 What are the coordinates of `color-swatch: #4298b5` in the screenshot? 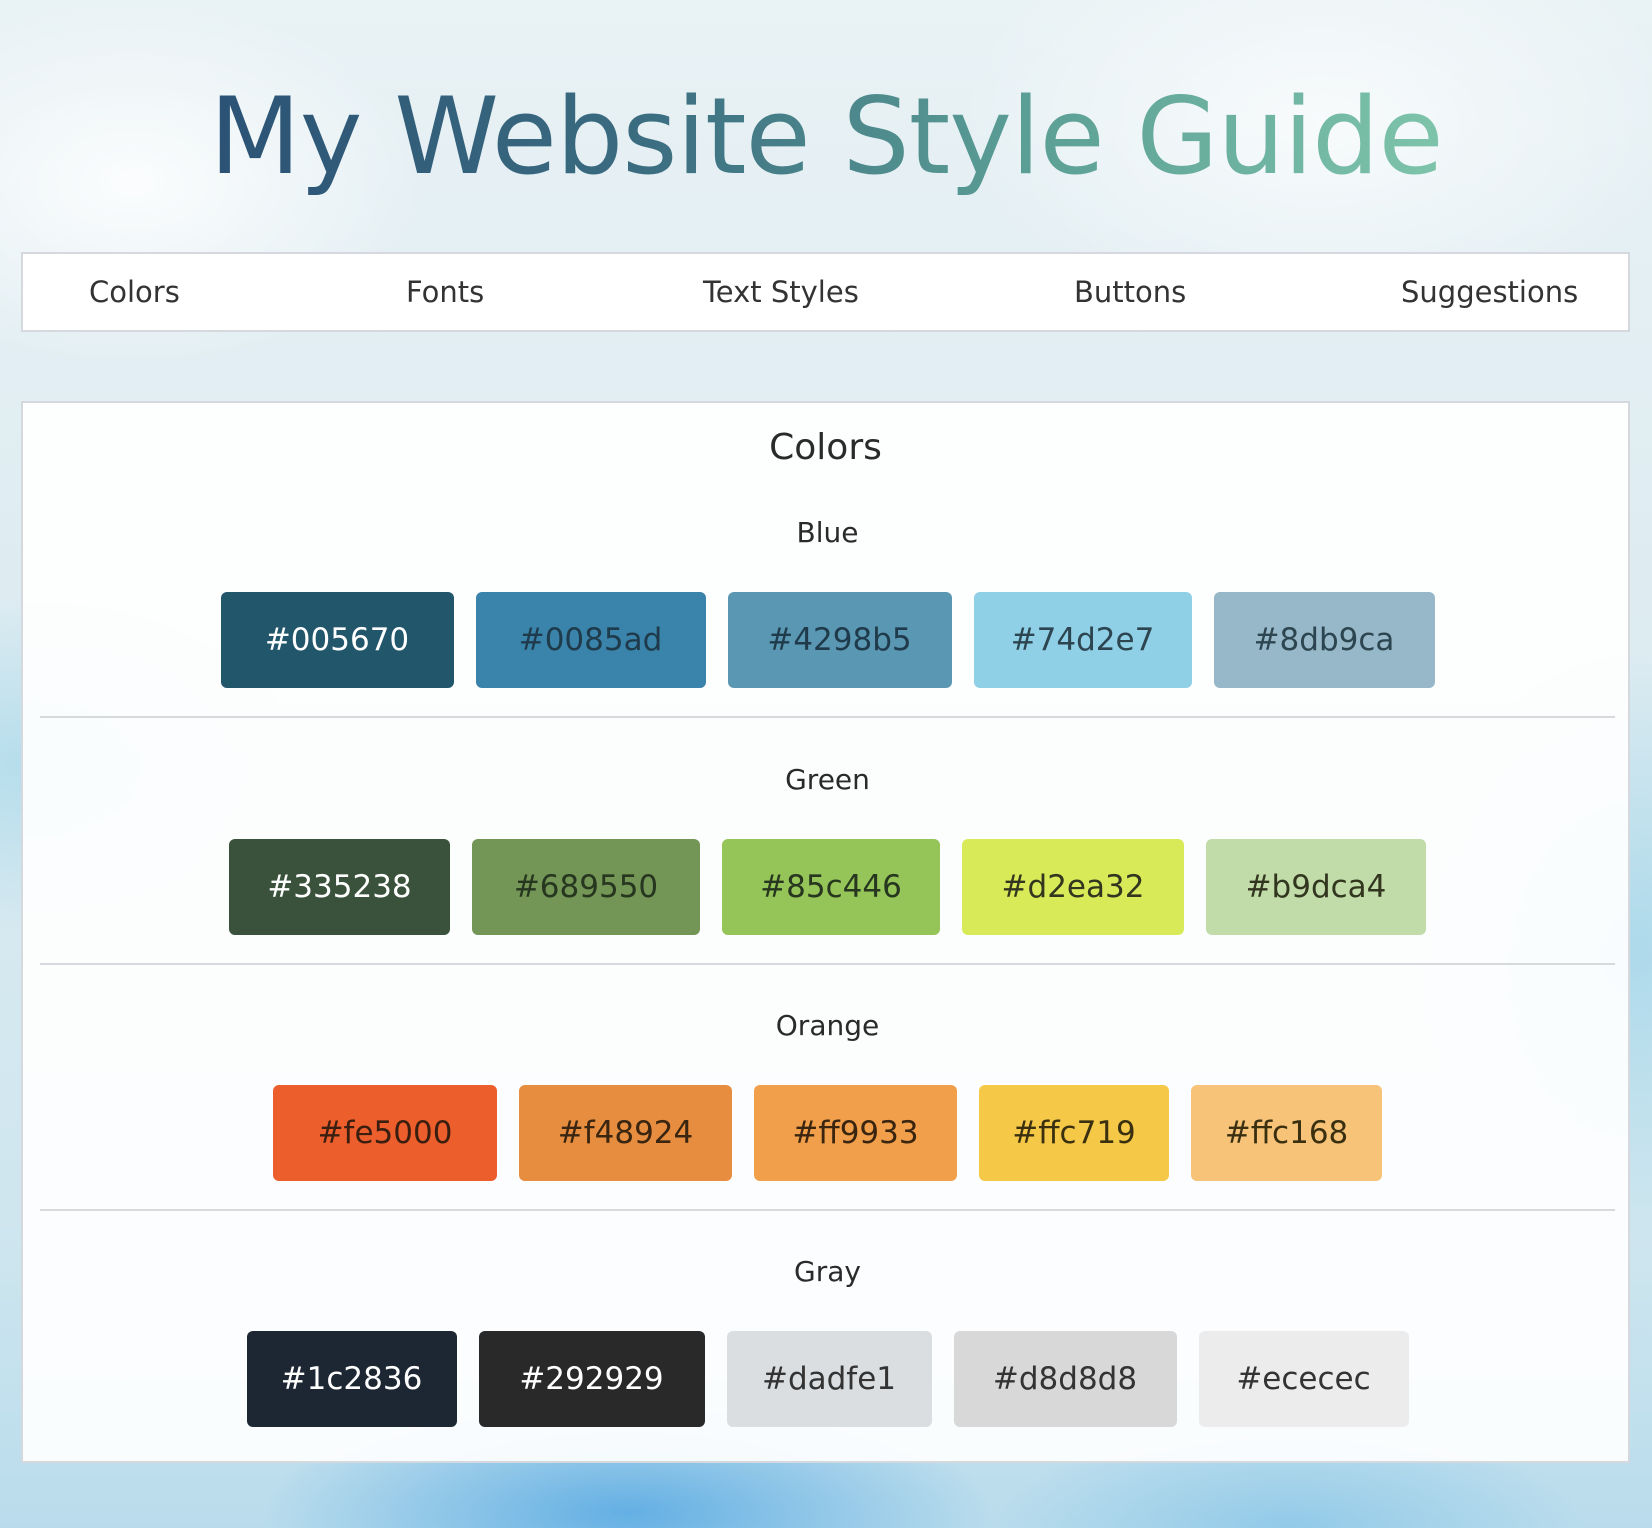 It's located at (839, 640).